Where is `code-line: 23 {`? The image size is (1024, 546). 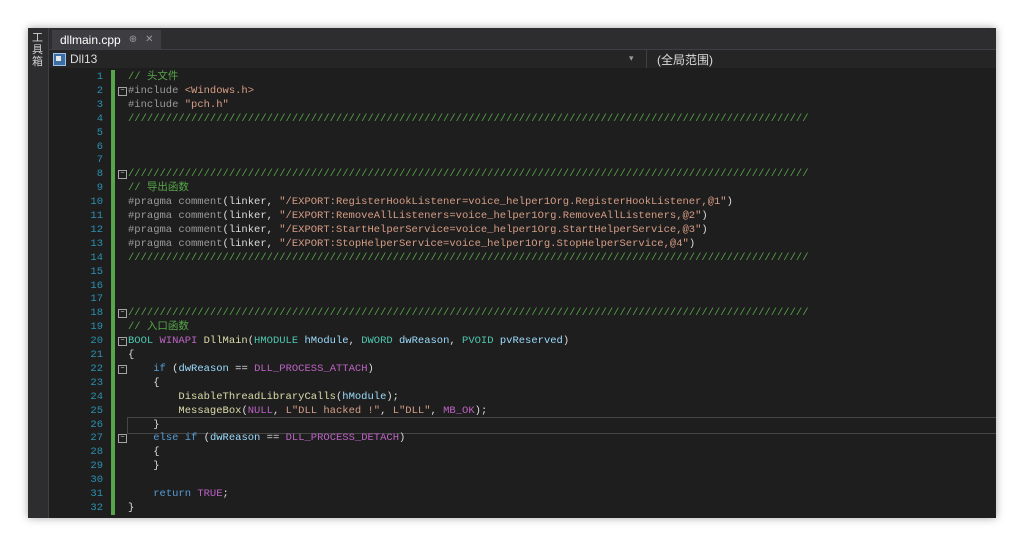 code-line: 23 { is located at coordinates (522, 382).